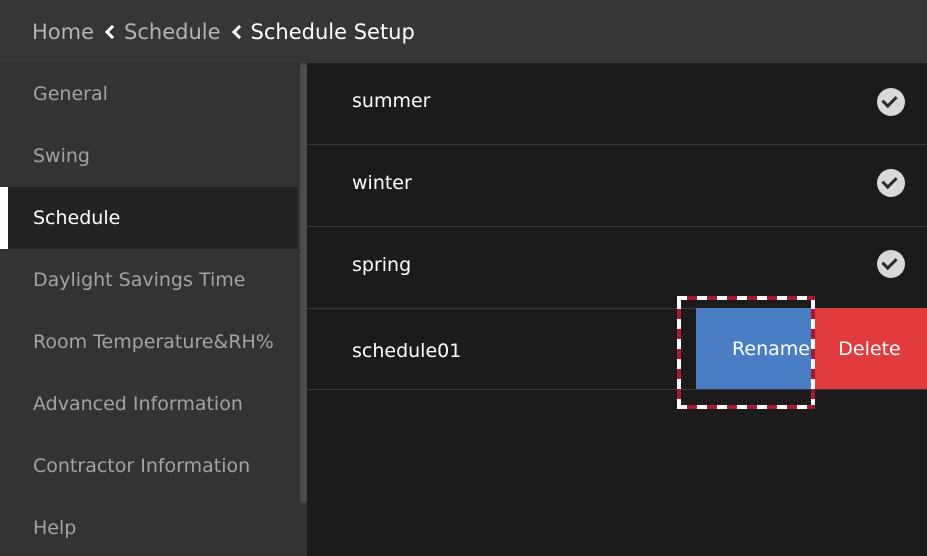  Describe the element at coordinates (332, 31) in the screenshot. I see `page-title: Schedule Setup` at that location.